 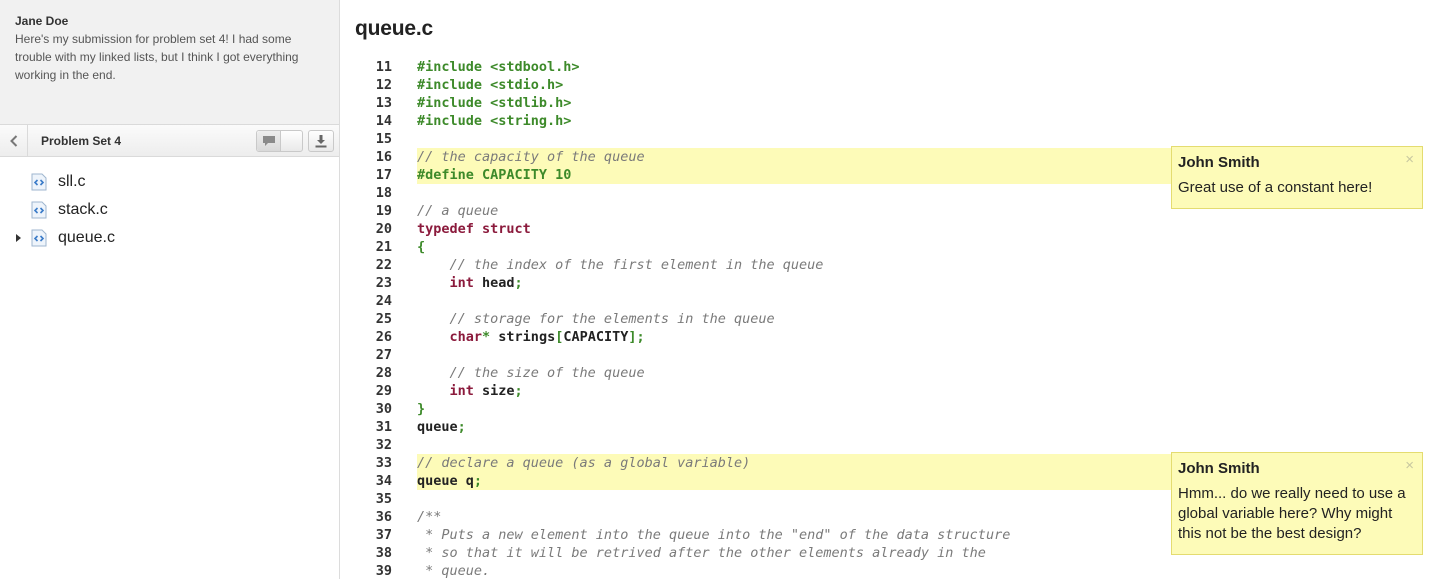 I want to click on file-name: queue.c, so click(x=86, y=237).